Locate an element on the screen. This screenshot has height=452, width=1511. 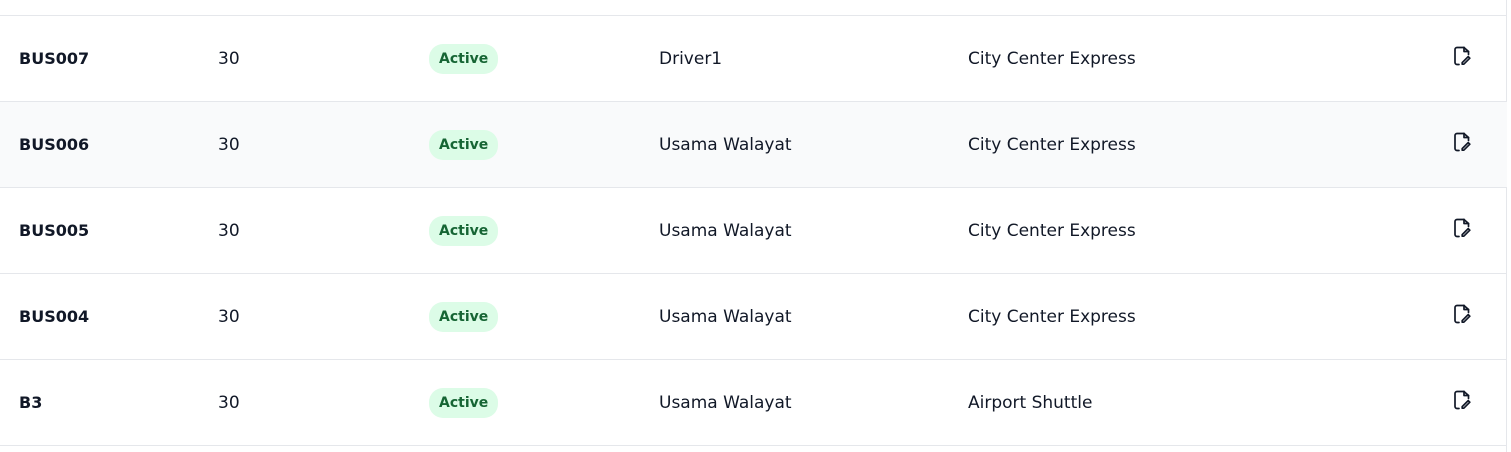
bus-number-cell: BUS006 is located at coordinates (54, 144).